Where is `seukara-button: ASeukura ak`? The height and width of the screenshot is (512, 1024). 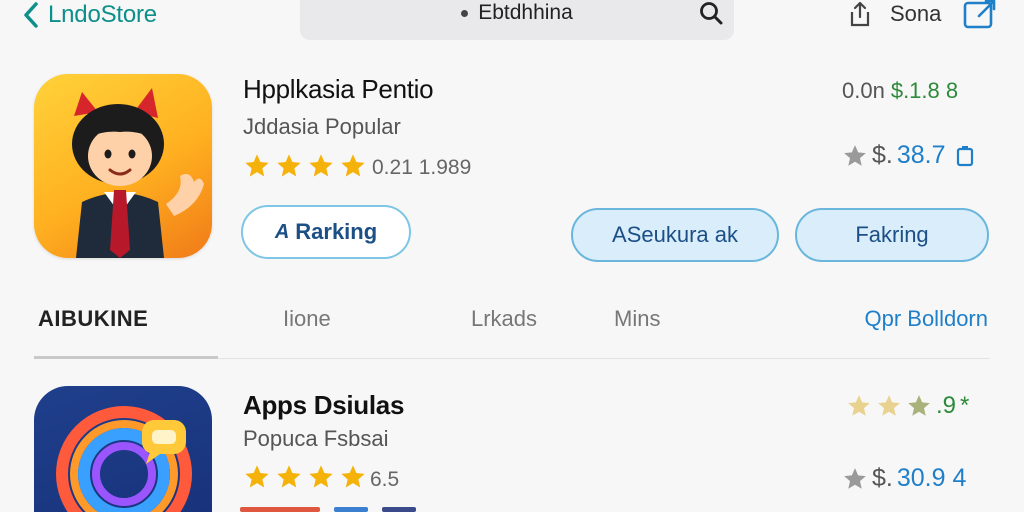
seukara-button: ASeukura ak is located at coordinates (675, 235).